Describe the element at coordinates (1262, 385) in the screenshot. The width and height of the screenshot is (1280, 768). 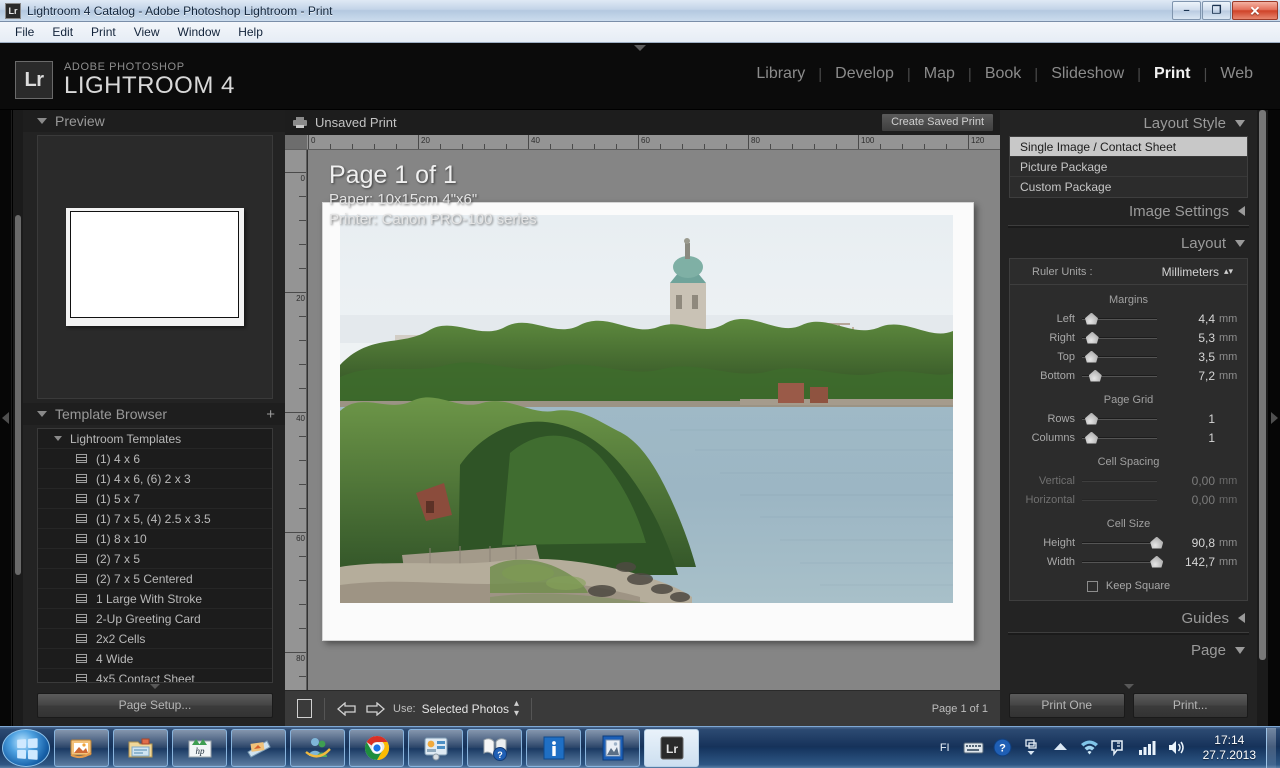
I see `right-scrollbar-thumb` at that location.